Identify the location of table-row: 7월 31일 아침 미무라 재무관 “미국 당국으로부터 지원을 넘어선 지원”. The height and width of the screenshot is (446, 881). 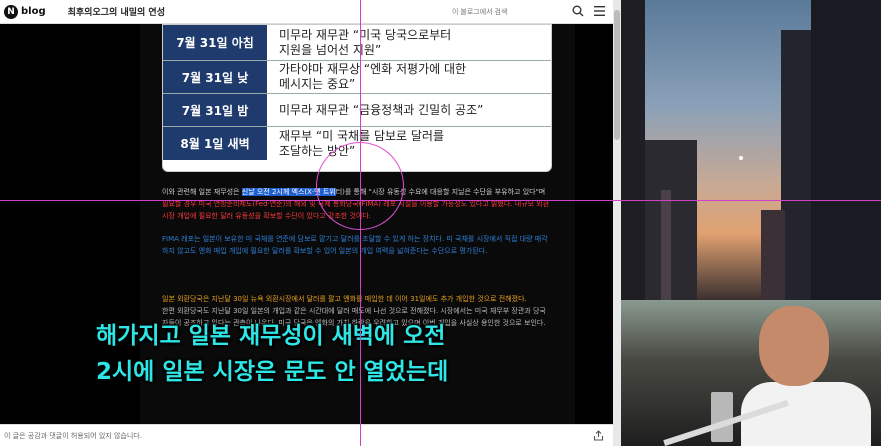
(357, 43).